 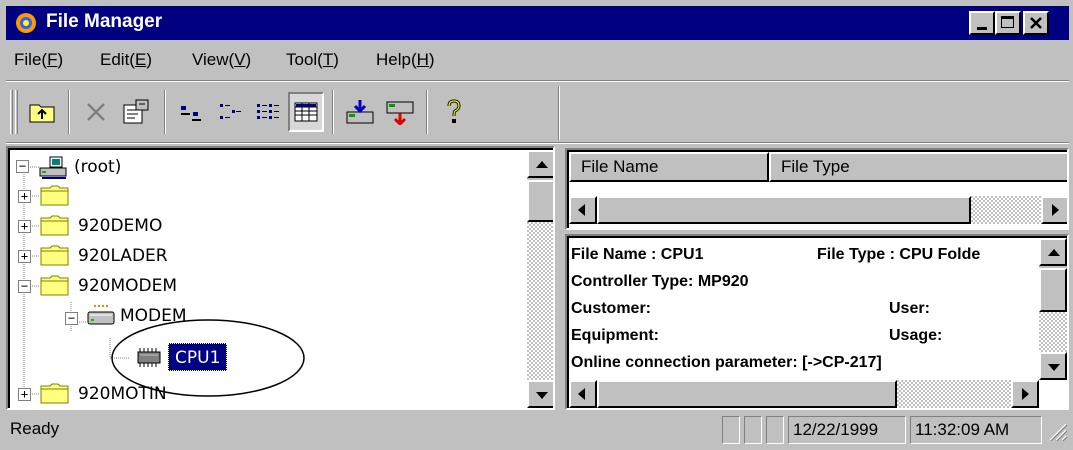 I want to click on title-bar: File Manager, so click(x=537, y=23).